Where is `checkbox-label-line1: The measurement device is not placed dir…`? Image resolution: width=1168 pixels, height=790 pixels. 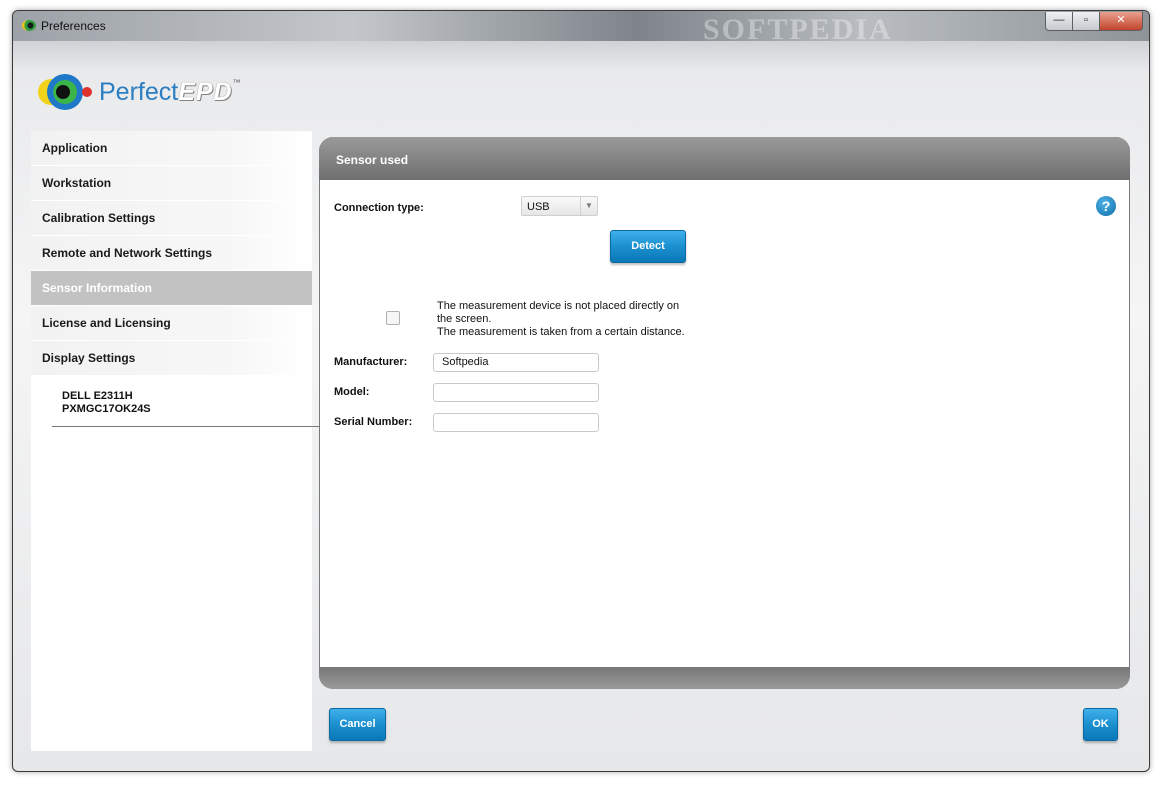
checkbox-label-line1: The measurement device is not placed dir… is located at coordinates (558, 312).